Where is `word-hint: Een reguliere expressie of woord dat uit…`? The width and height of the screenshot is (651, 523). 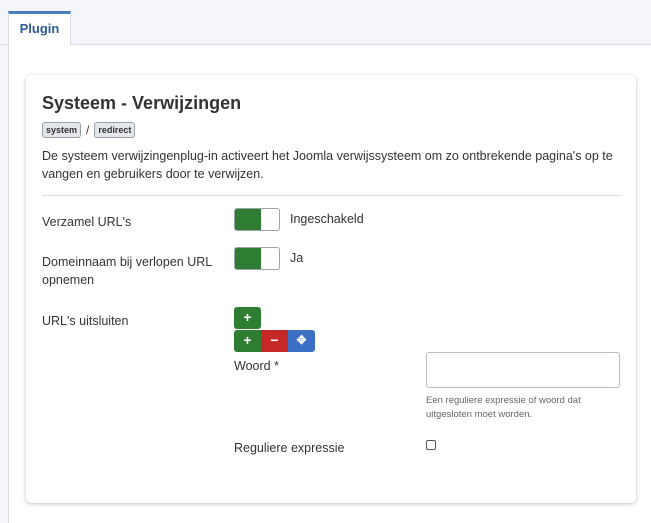
word-hint: Een reguliere expressie of woord dat uit… is located at coordinates (503, 407).